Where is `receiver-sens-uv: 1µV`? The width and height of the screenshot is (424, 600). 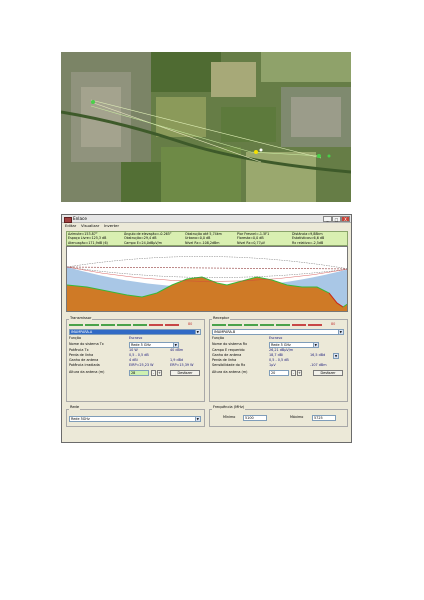 receiver-sens-uv: 1µV is located at coordinates (272, 365).